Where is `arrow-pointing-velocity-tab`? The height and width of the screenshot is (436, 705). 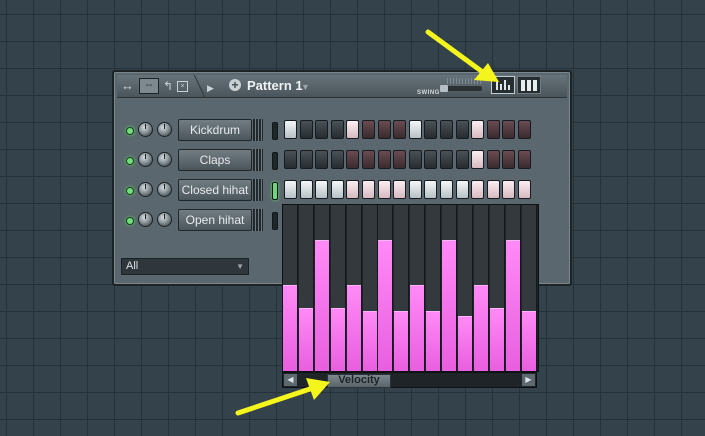
arrow-pointing-velocity-tab is located at coordinates (282, 397).